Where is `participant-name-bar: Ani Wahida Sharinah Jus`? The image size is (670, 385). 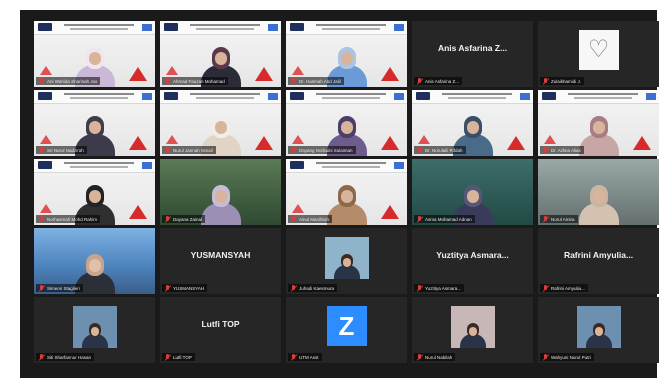 participant-name-bar: Ani Wahida Sharinah Jus is located at coordinates (68, 81).